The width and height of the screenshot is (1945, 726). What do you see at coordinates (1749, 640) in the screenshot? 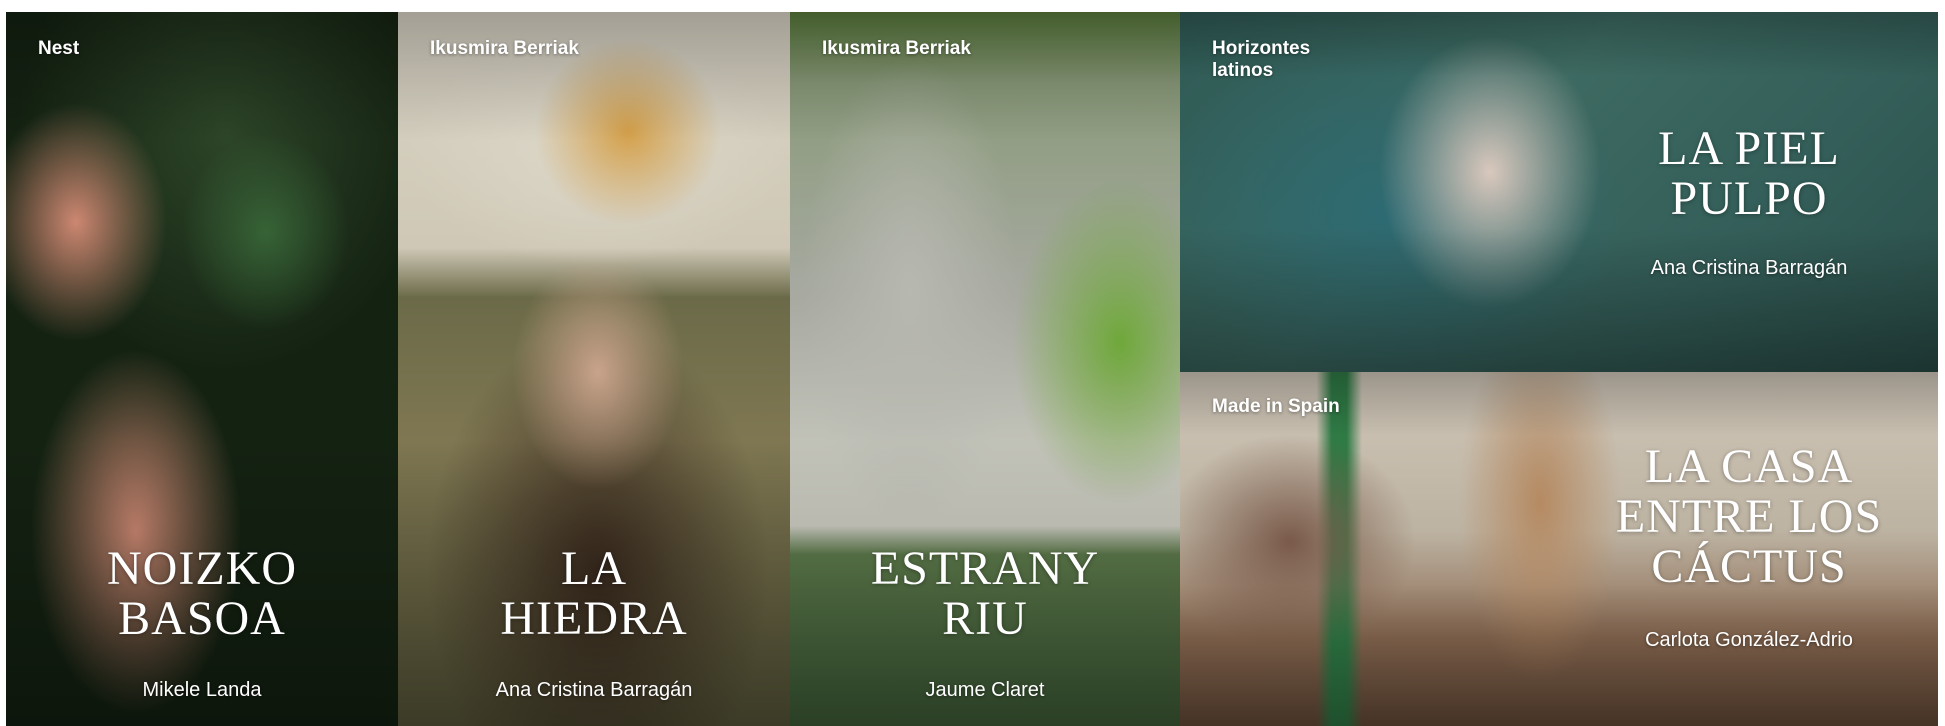
I see `film-director: Carlota González-Adrio` at bounding box center [1749, 640].